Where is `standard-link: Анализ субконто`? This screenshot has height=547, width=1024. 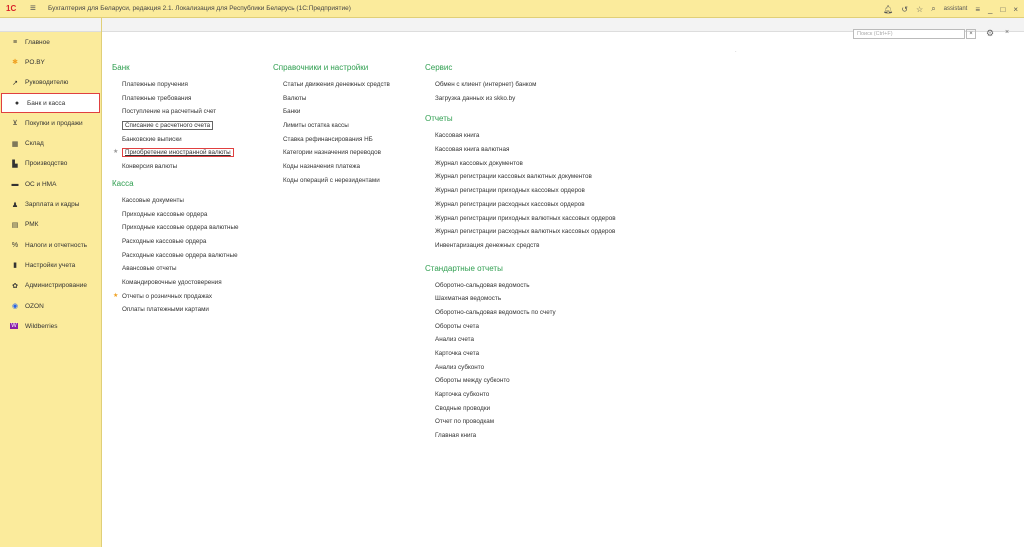 standard-link: Анализ субконто is located at coordinates (555, 368).